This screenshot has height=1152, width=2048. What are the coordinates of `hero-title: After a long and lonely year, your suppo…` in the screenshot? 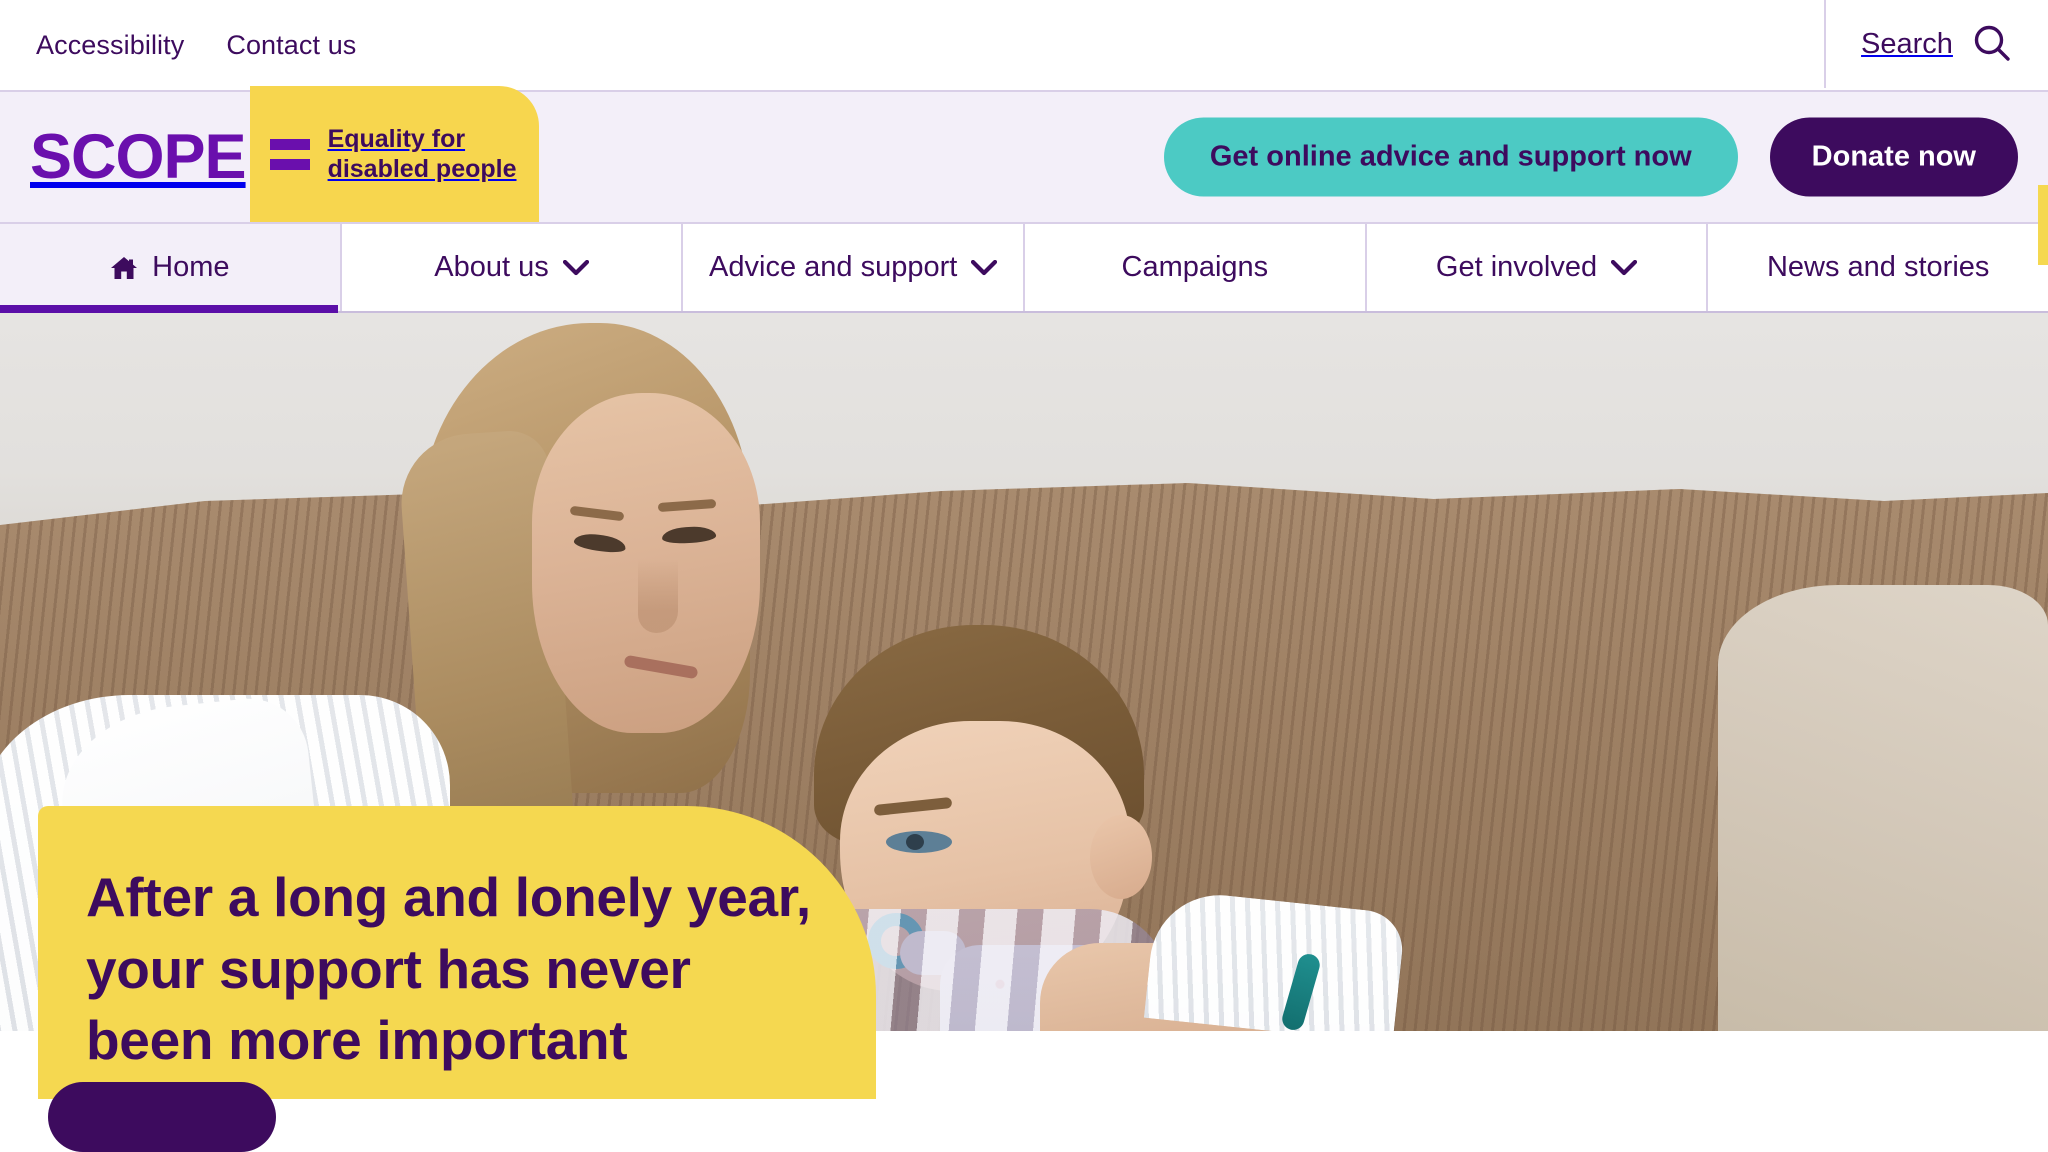 It's located at (448, 968).